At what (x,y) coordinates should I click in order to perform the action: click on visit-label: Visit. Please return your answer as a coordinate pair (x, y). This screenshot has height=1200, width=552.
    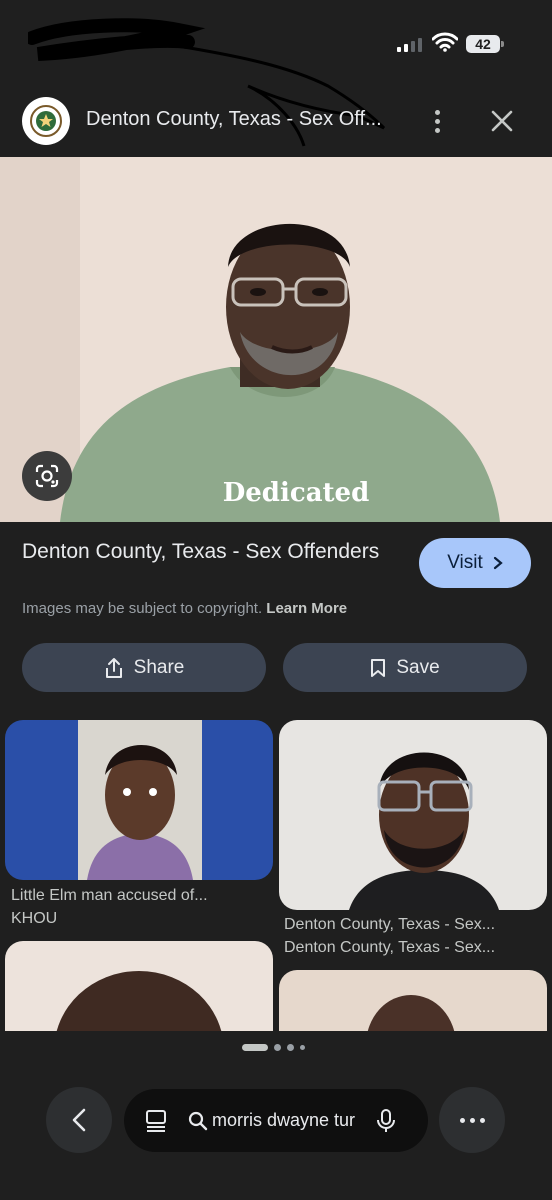
    Looking at the image, I should click on (465, 562).